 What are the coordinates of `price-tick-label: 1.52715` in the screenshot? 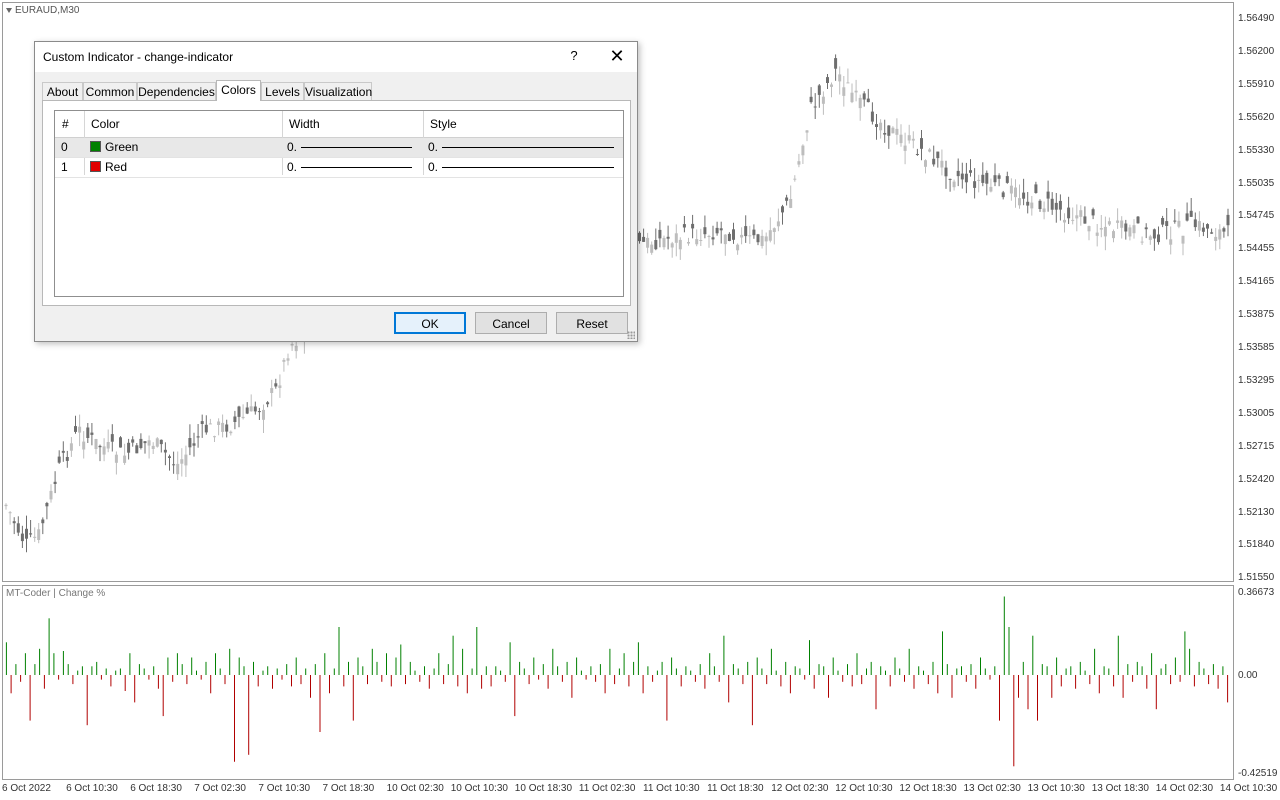 It's located at (1256, 446).